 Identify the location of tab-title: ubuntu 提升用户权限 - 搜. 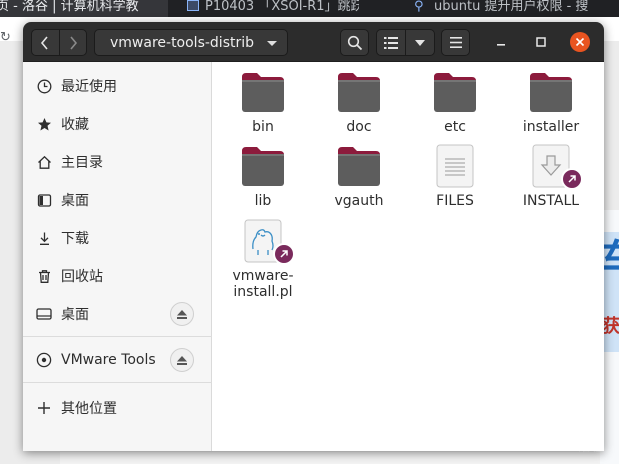
(511, 7).